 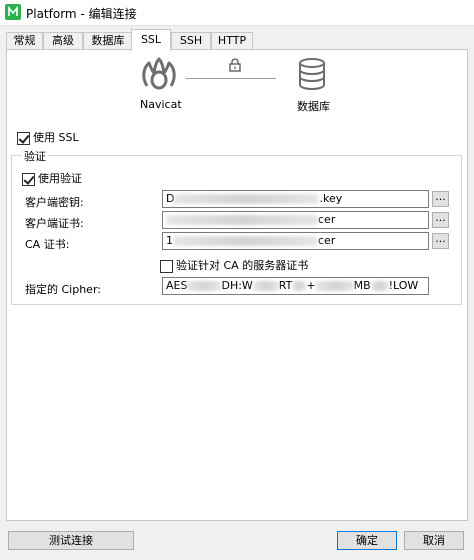 I want to click on tab-ssl: SSL, so click(x=151, y=40).